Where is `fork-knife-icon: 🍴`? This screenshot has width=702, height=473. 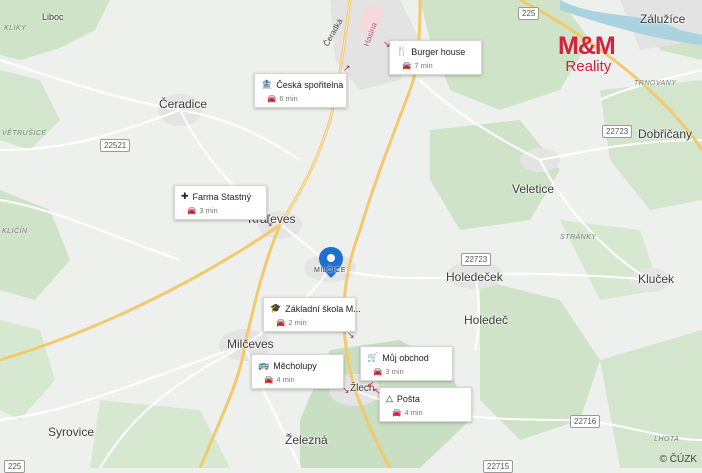 fork-knife-icon: 🍴 is located at coordinates (402, 51).